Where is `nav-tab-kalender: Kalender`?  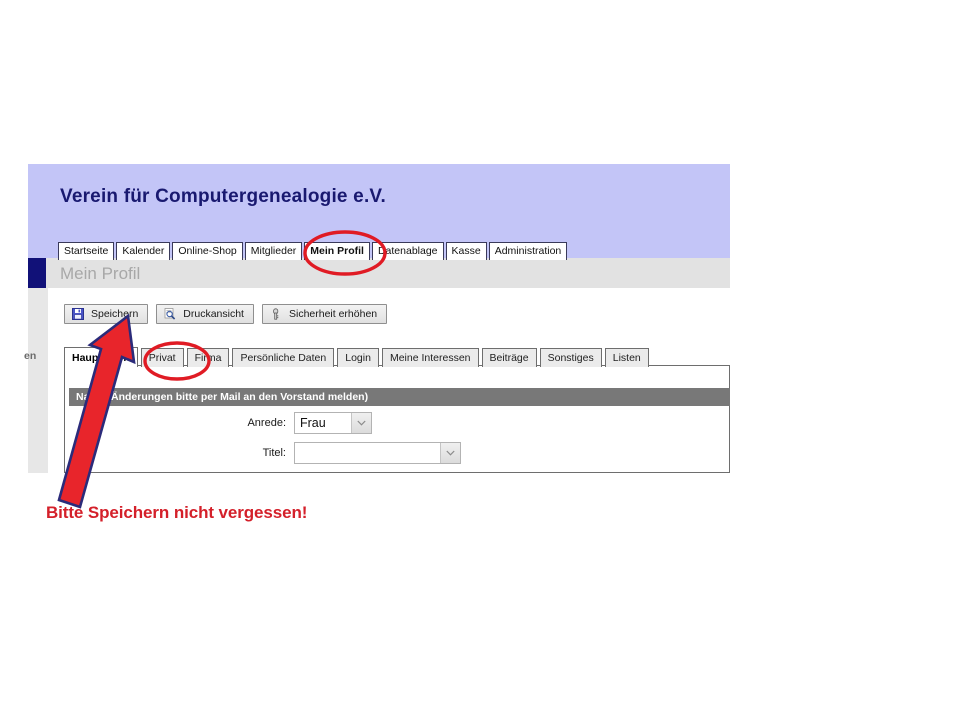 nav-tab-kalender: Kalender is located at coordinates (143, 251).